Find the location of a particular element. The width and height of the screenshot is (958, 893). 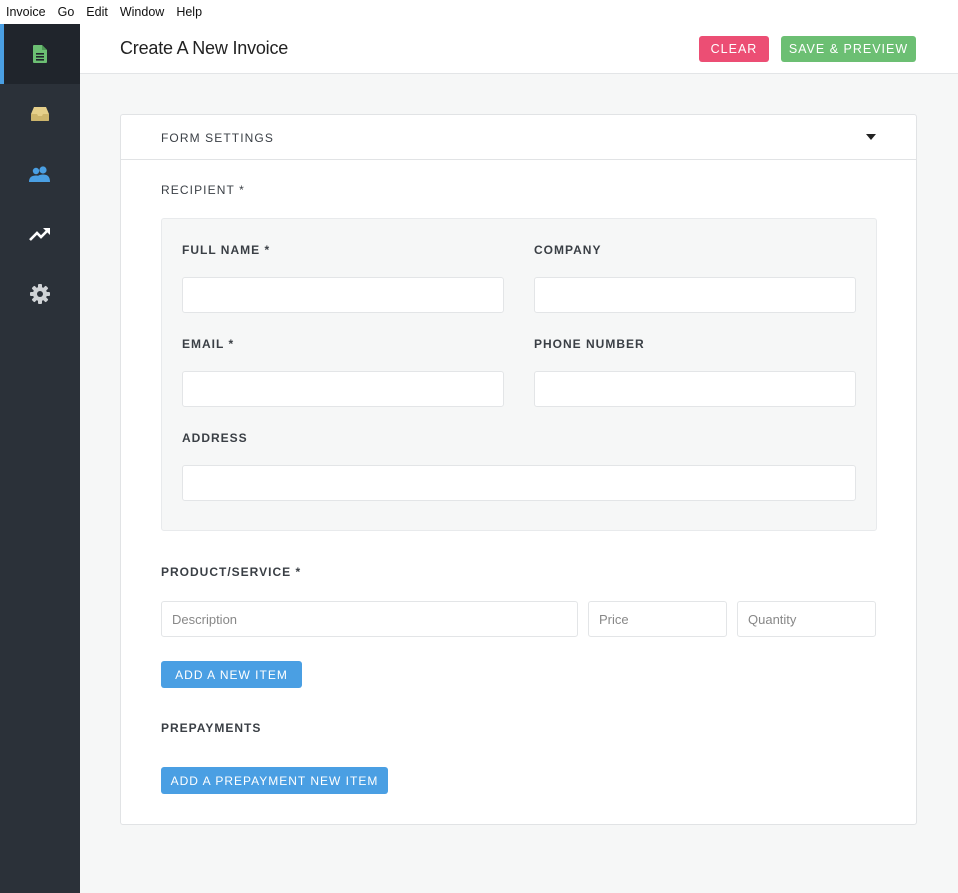

company-input is located at coordinates (695, 295).